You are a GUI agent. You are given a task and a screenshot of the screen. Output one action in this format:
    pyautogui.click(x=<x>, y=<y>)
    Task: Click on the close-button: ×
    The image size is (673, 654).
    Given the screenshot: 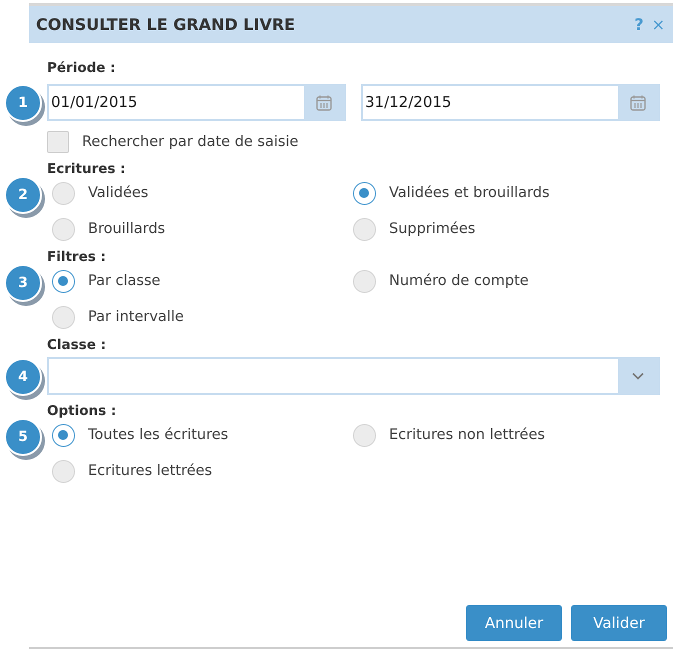 What is the action you would take?
    pyautogui.click(x=658, y=24)
    